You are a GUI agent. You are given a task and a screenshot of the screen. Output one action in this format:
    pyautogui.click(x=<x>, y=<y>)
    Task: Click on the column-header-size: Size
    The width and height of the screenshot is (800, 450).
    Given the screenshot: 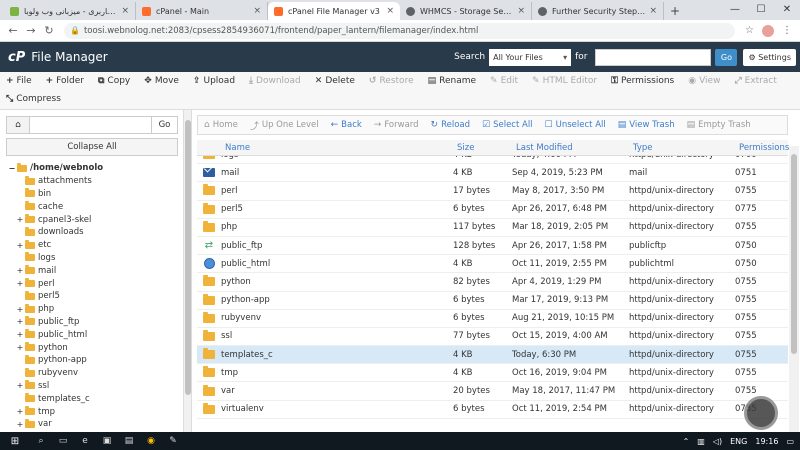 What is the action you would take?
    pyautogui.click(x=482, y=148)
    